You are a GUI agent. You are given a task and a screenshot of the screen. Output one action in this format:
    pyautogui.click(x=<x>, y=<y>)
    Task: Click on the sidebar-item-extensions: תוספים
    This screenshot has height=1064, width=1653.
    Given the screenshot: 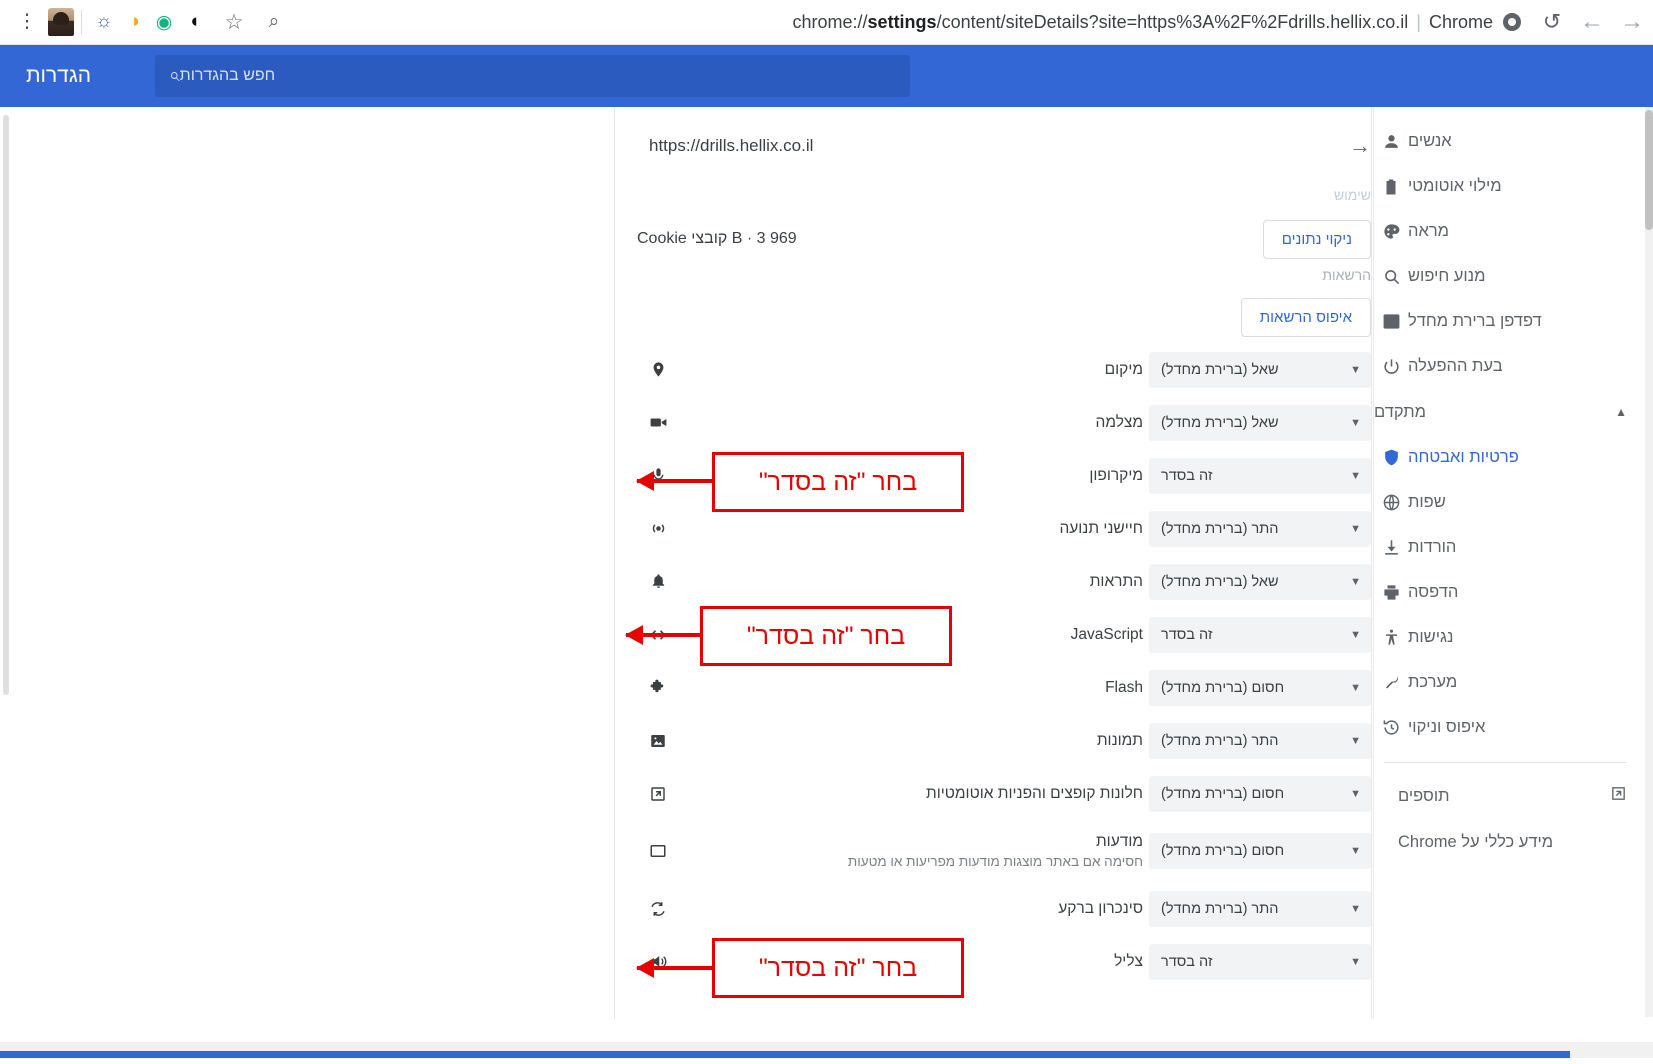 What is the action you would take?
    pyautogui.click(x=1509, y=796)
    